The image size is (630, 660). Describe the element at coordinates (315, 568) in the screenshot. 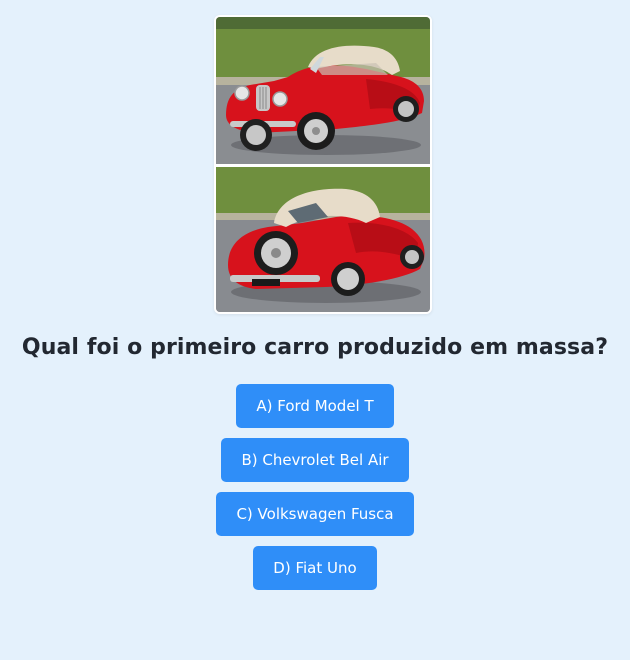

I see `answer-button-d: D) Fiat Uno` at that location.